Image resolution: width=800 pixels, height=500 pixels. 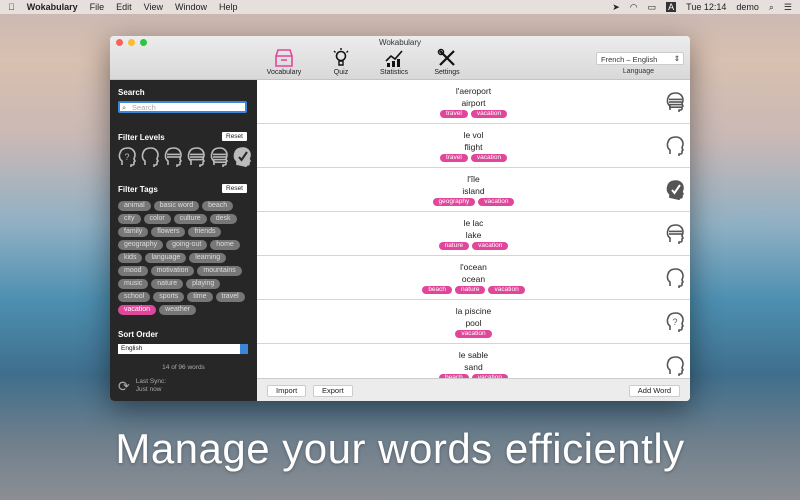 I want to click on tag-filter: beach, so click(x=218, y=206).